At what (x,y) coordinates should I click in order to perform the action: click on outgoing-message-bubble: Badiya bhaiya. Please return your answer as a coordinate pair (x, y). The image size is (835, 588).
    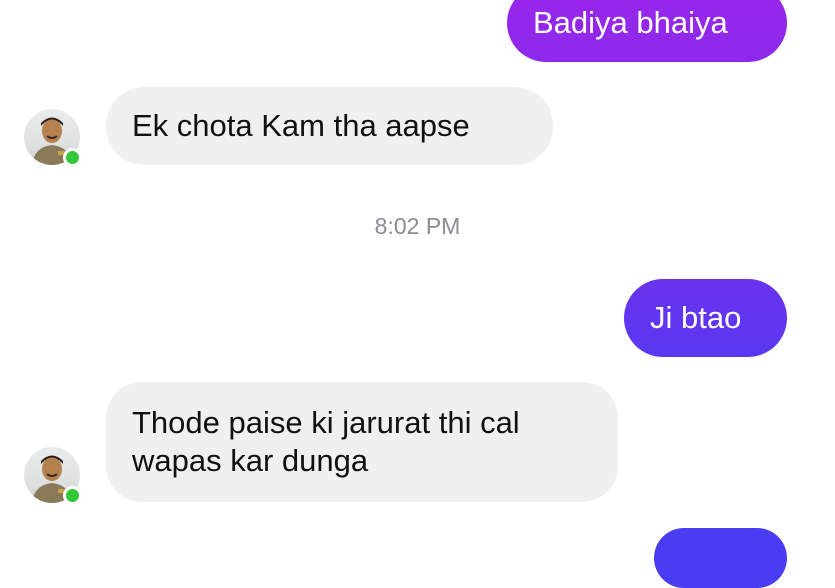
    Looking at the image, I should click on (647, 31).